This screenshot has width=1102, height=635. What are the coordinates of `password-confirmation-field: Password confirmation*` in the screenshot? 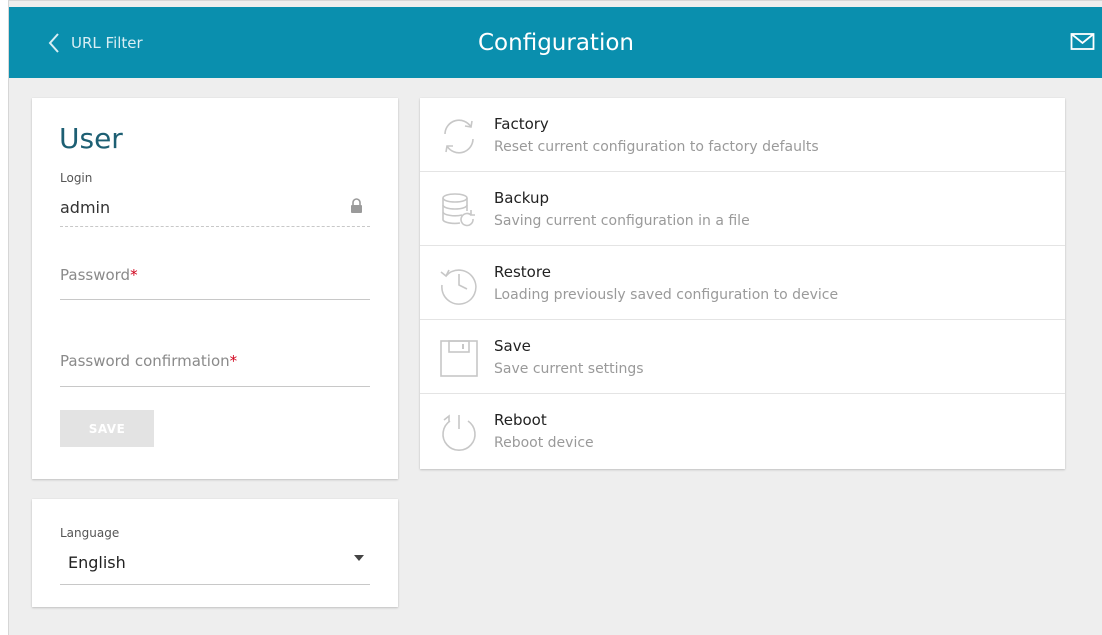 It's located at (148, 361).